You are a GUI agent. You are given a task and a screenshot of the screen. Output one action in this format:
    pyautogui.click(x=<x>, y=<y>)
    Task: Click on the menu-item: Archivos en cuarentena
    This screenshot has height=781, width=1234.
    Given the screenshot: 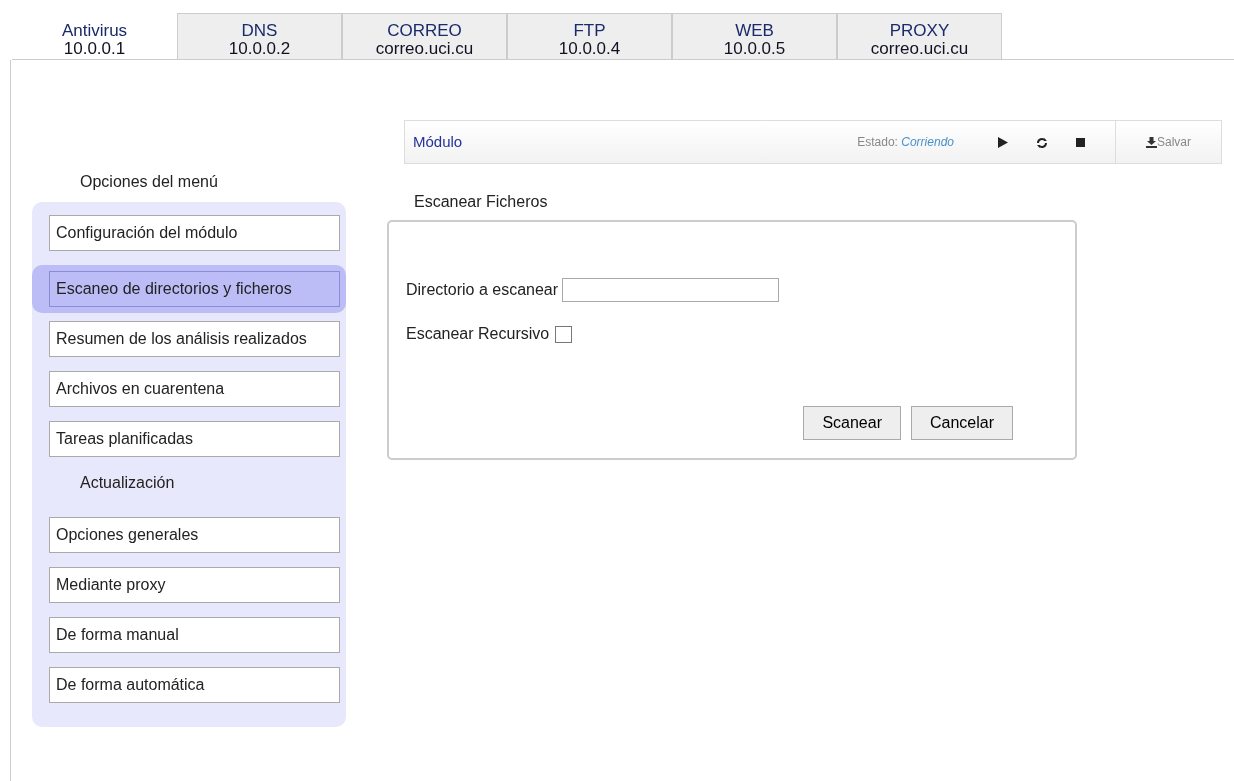 What is the action you would take?
    pyautogui.click(x=194, y=389)
    